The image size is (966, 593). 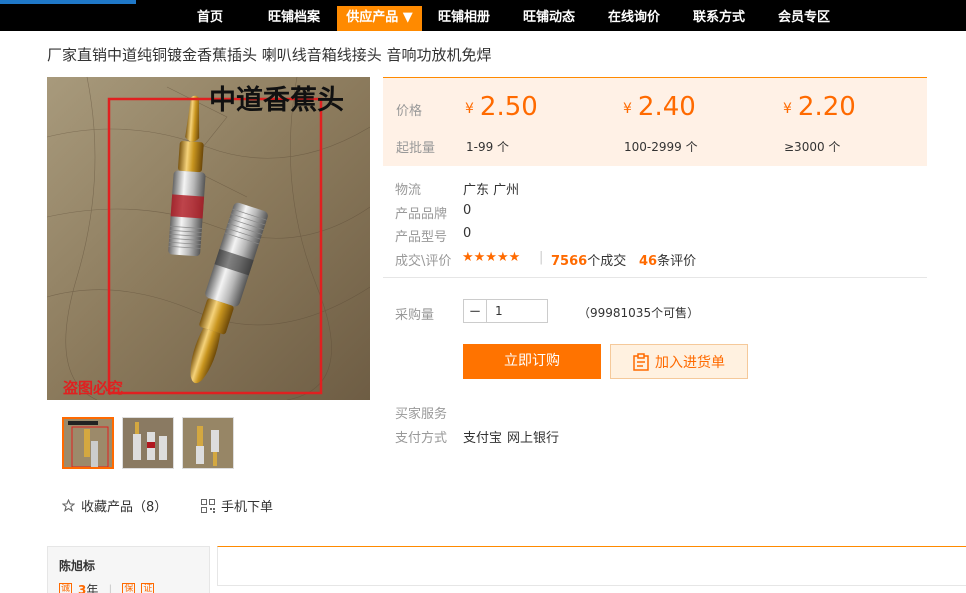 What do you see at coordinates (655, 277) in the screenshot?
I see `divider` at bounding box center [655, 277].